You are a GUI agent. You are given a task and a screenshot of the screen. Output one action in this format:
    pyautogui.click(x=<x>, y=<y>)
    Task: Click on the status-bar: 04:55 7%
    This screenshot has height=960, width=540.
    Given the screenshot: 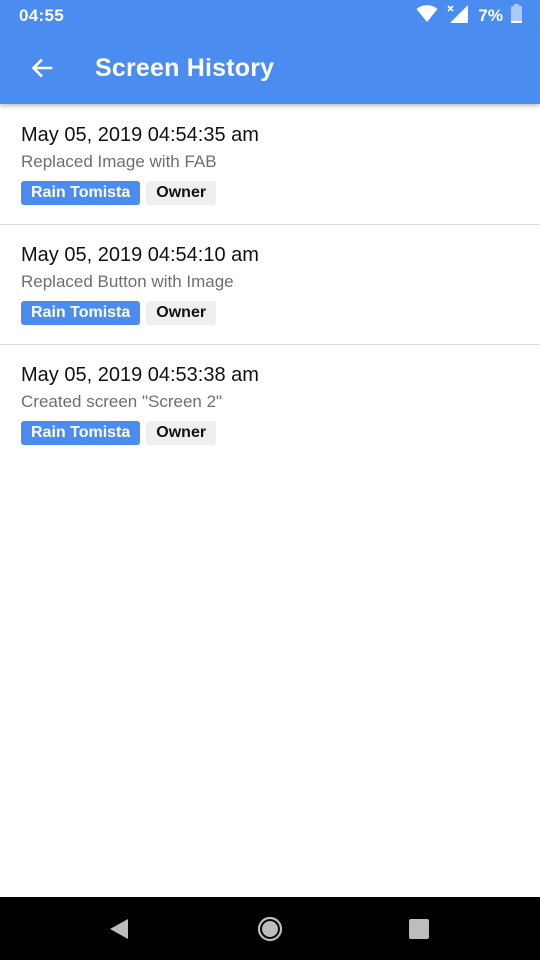 What is the action you would take?
    pyautogui.click(x=270, y=16)
    